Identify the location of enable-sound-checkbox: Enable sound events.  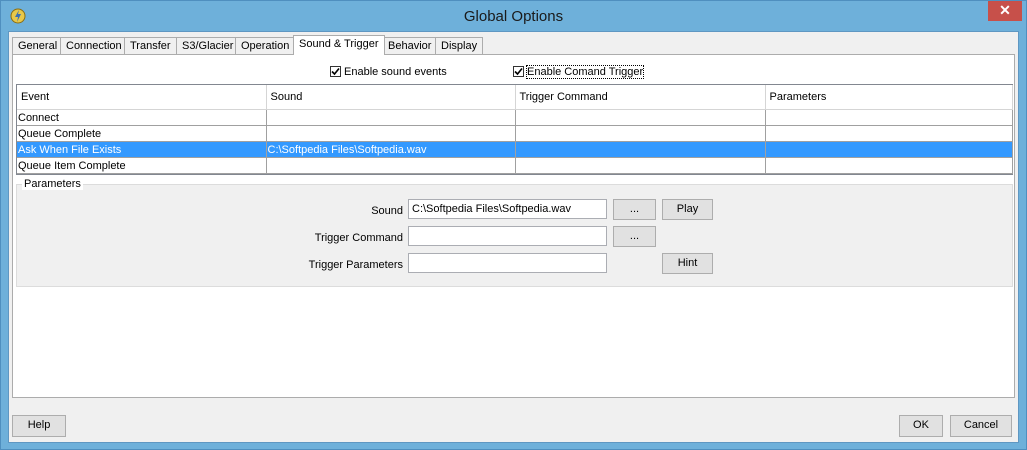
(388, 72).